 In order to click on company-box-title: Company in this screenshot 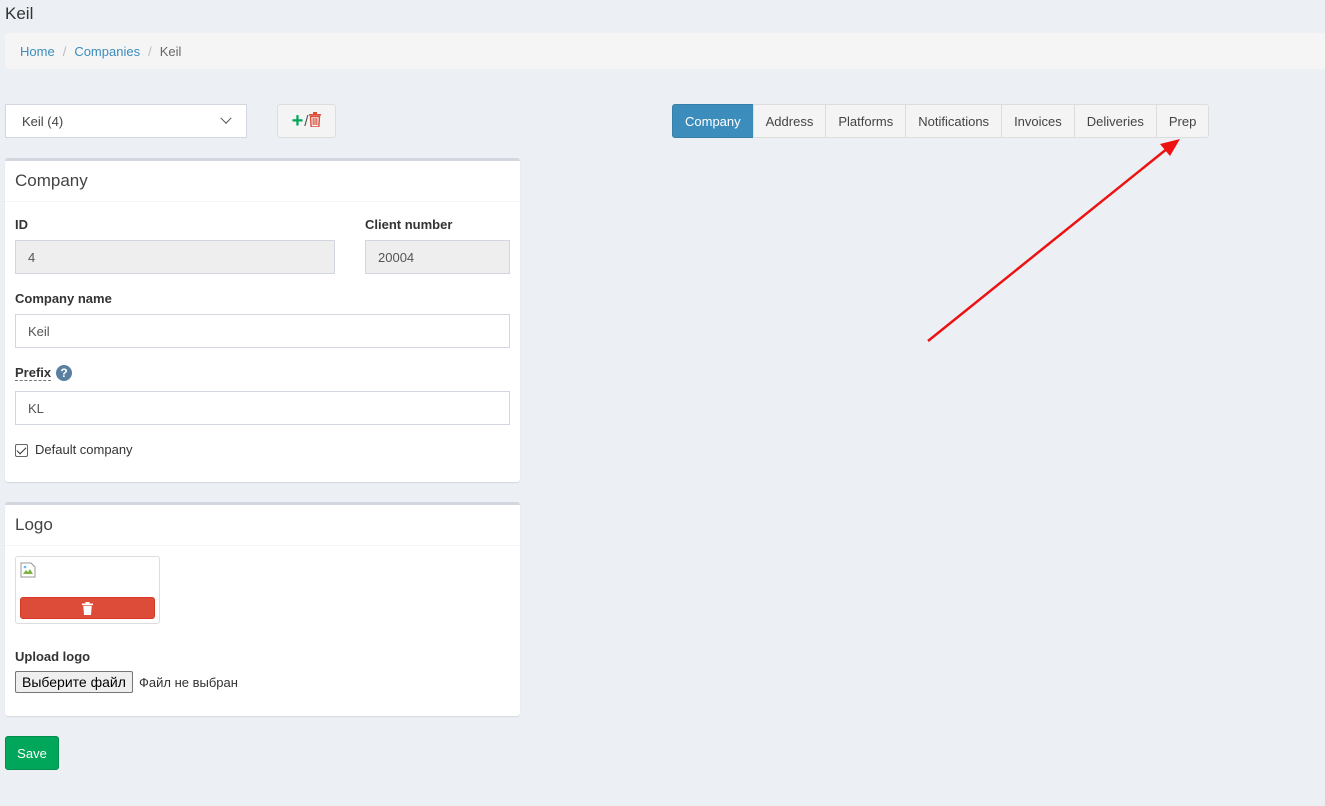, I will do `click(262, 181)`.